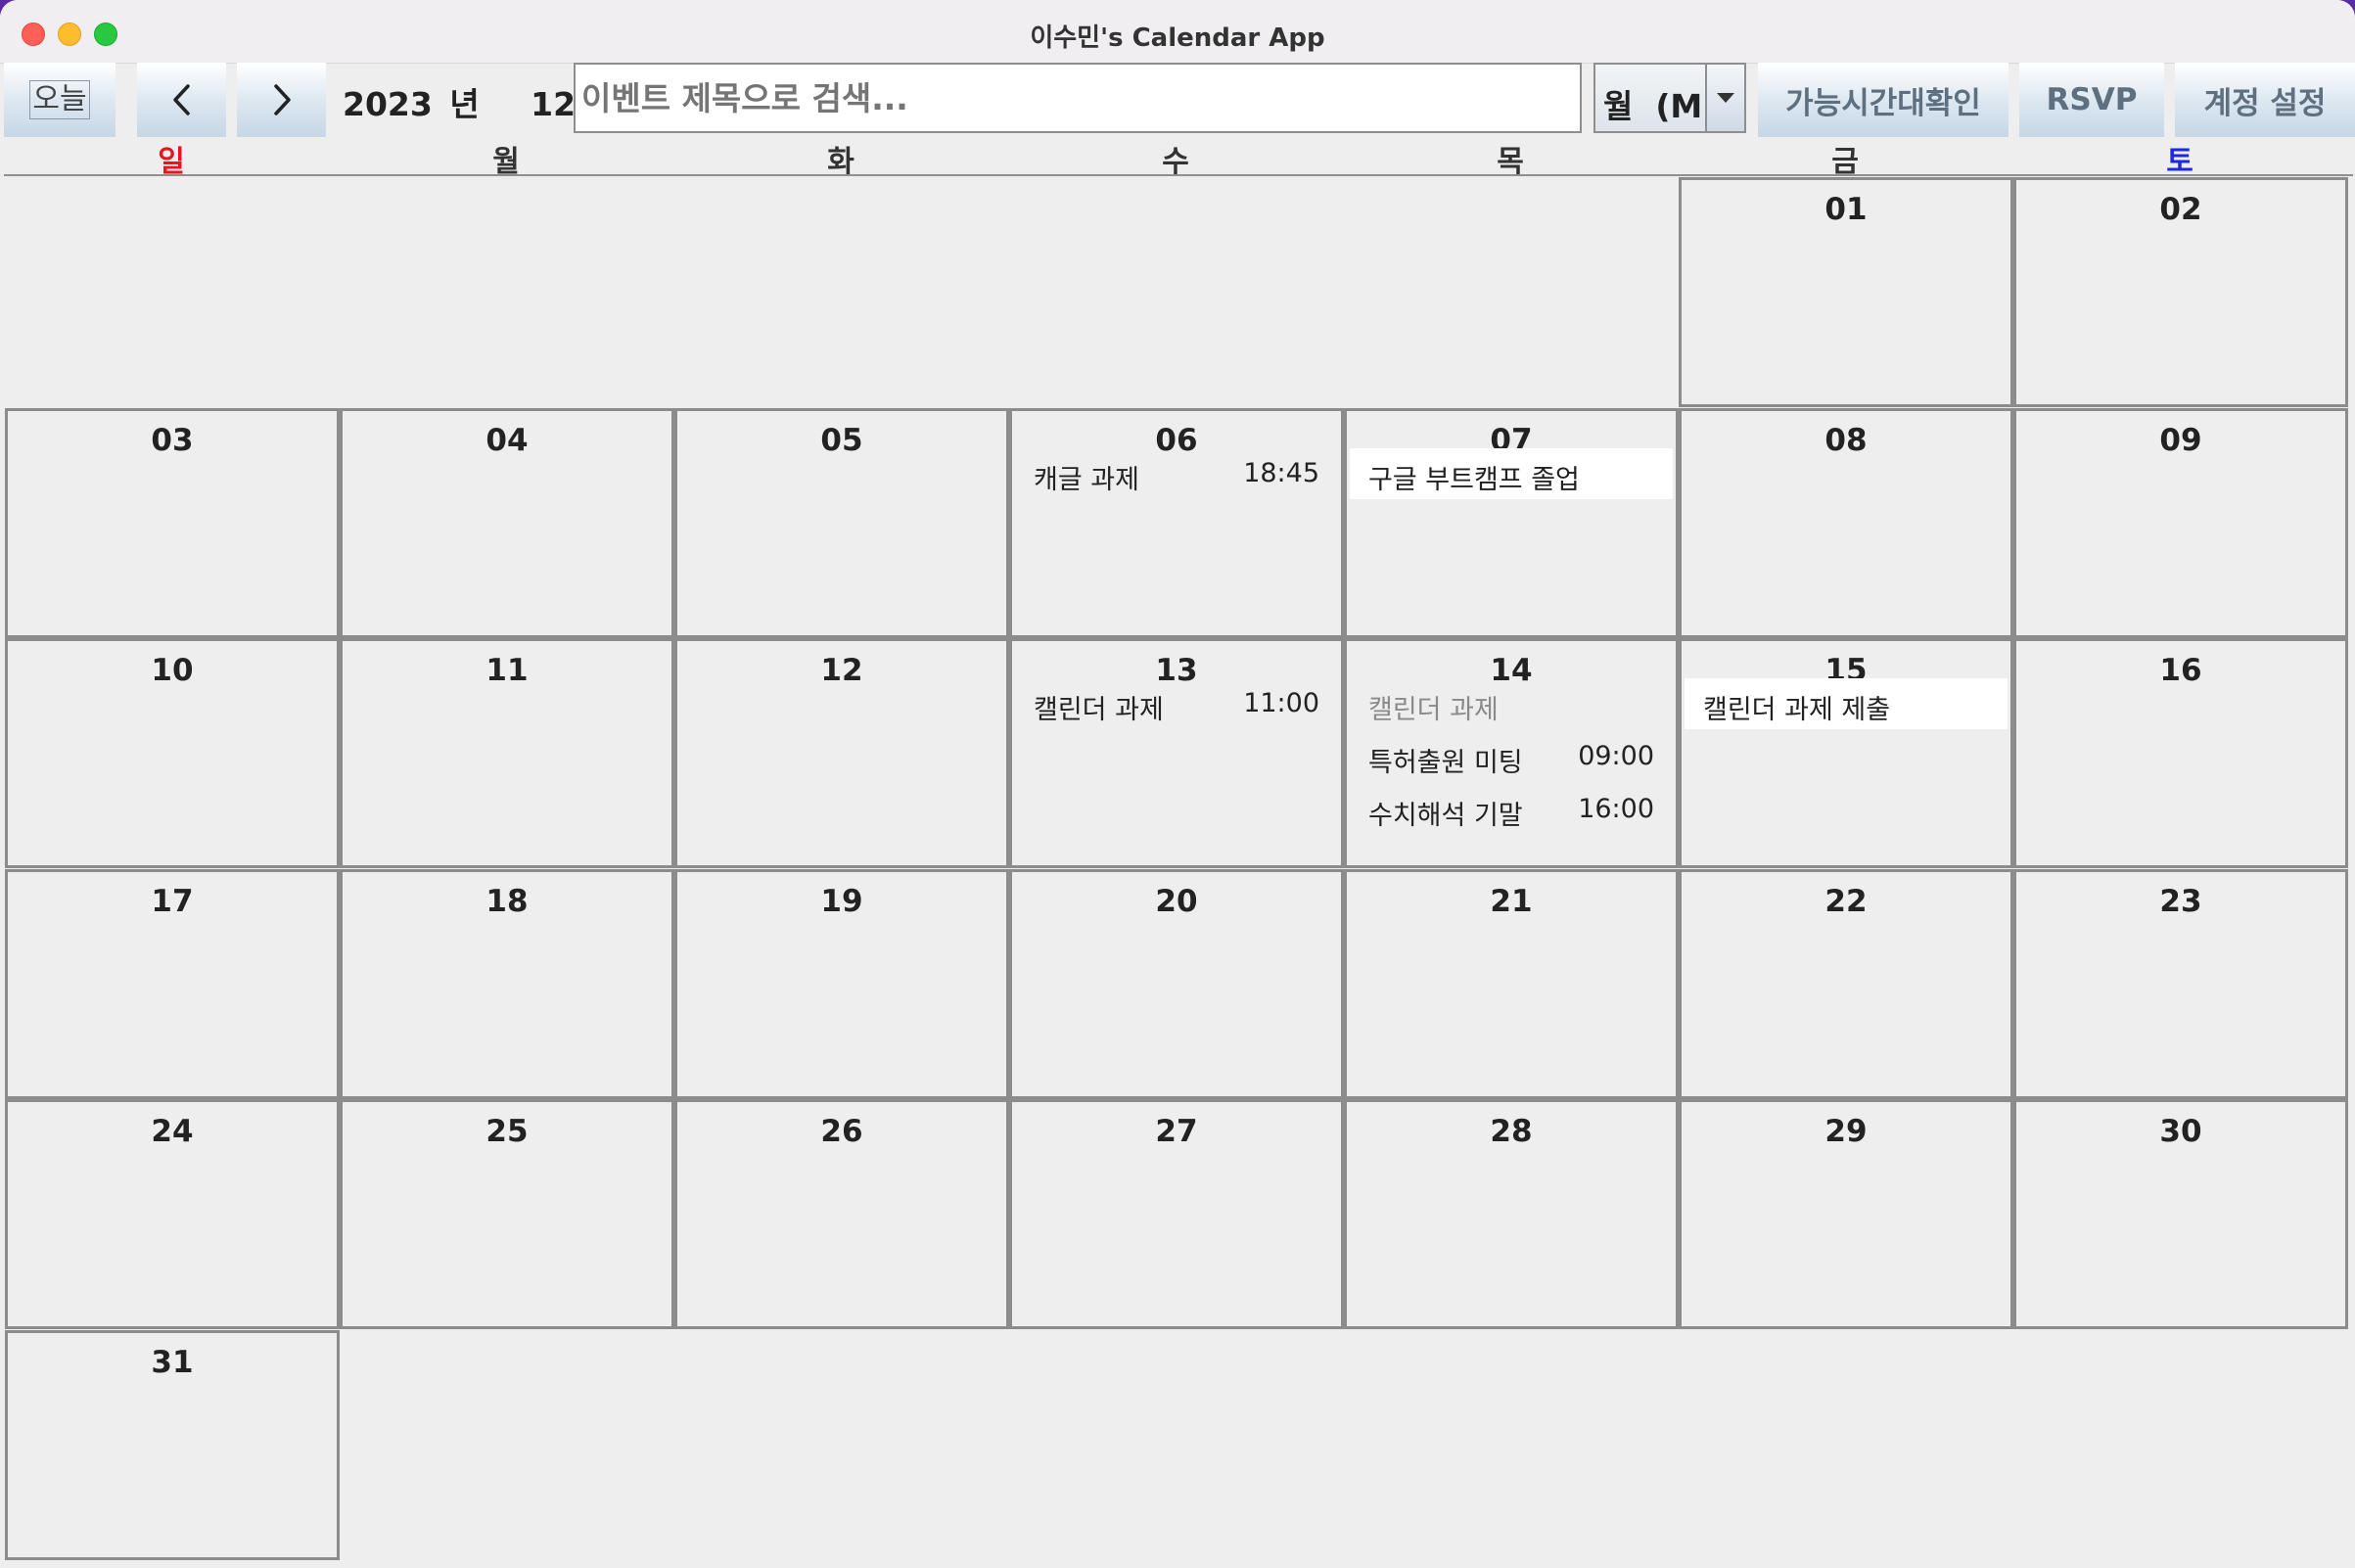 This screenshot has width=2355, height=1568. What do you see at coordinates (1175, 162) in the screenshot?
I see `weekday-wednesday: 수` at bounding box center [1175, 162].